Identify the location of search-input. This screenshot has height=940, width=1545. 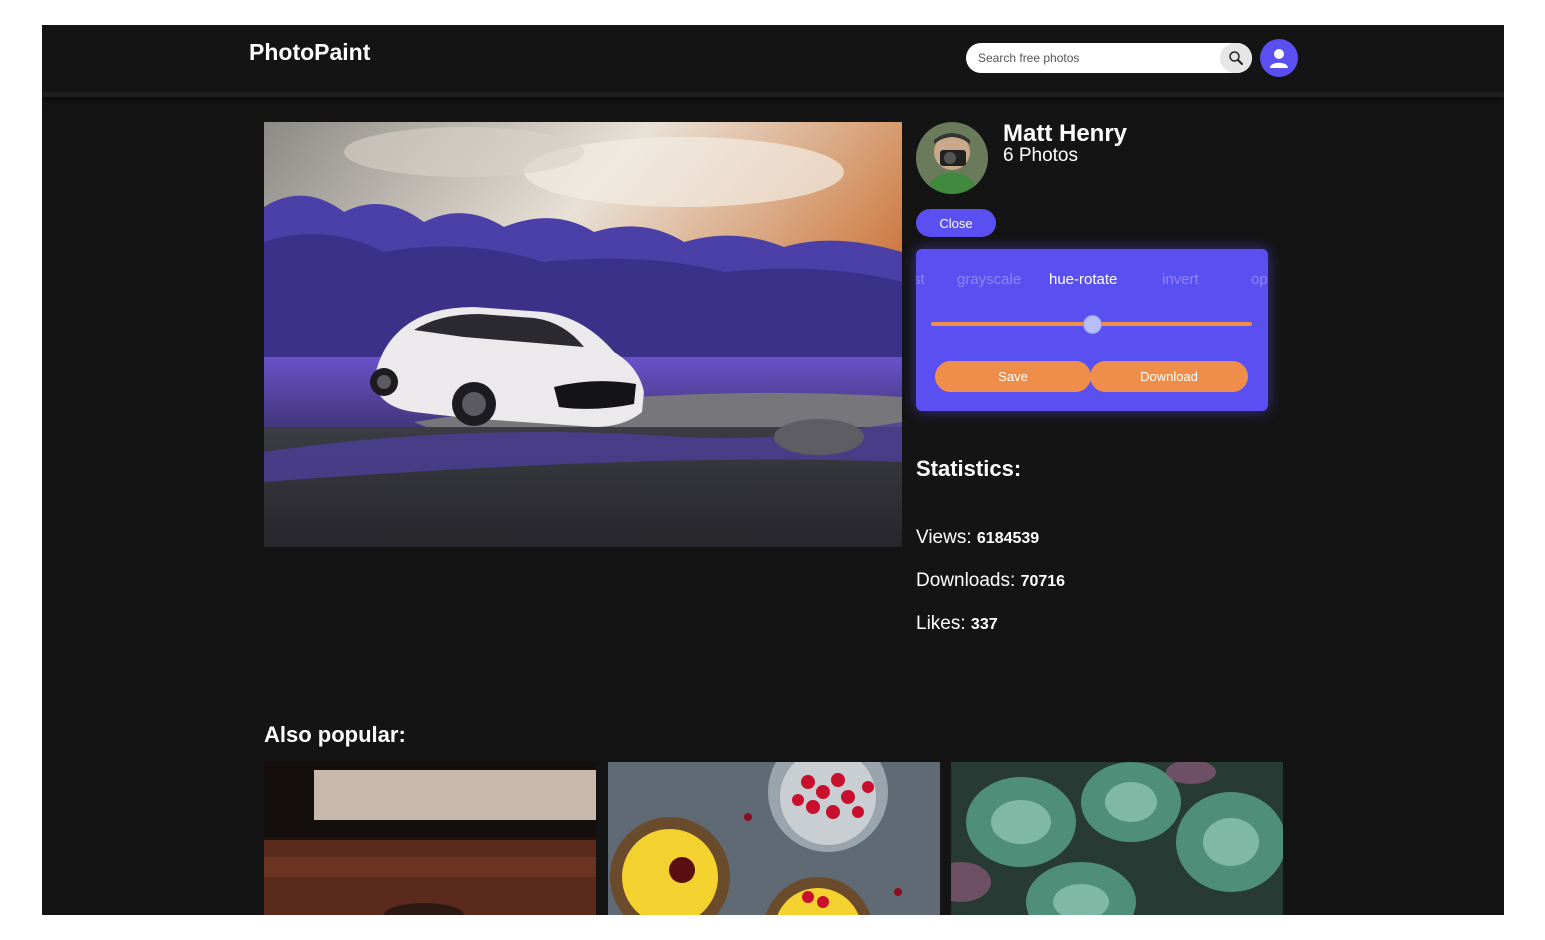
(1093, 58).